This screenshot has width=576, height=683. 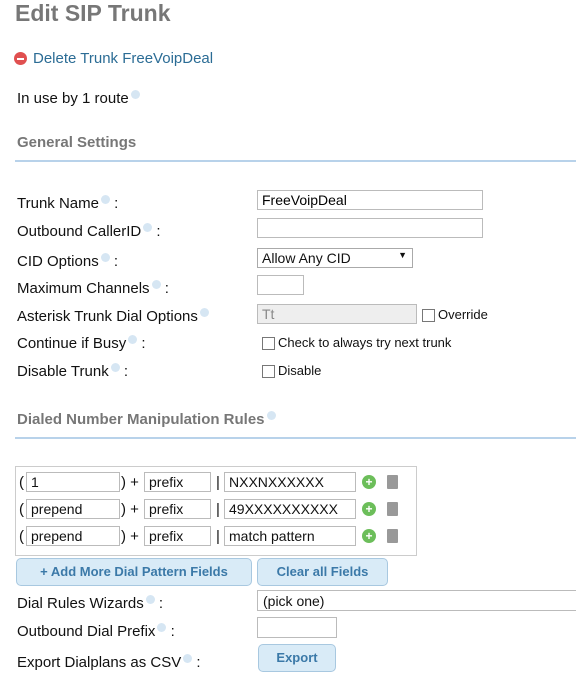 I want to click on cid-options-label: CID Options :, so click(x=68, y=261).